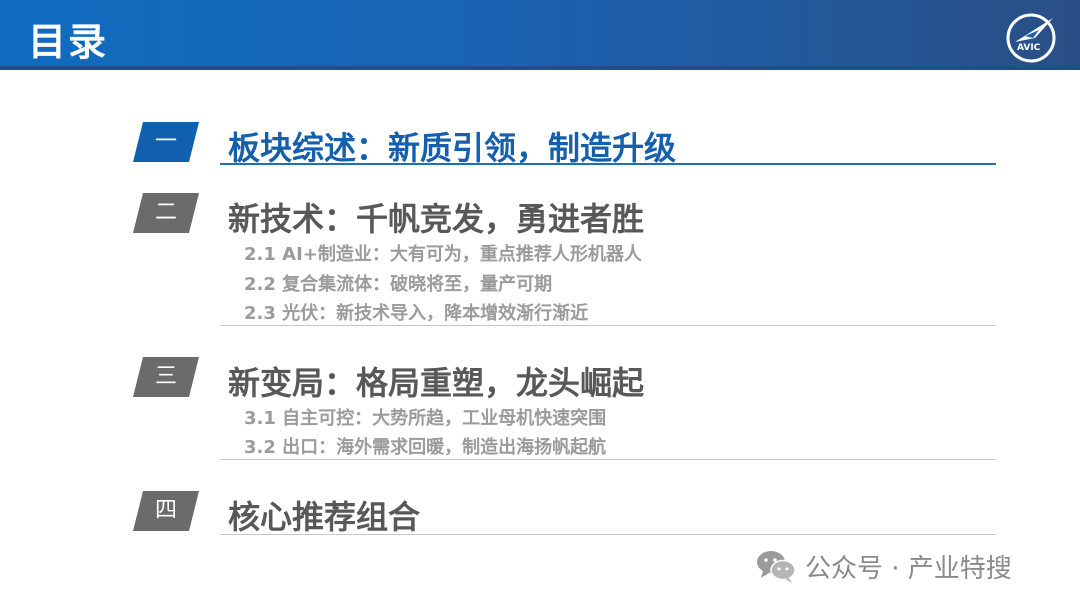  What do you see at coordinates (398, 283) in the screenshot?
I see `section-2-sub-2: 2.2 复合集流体：破晓将至，量产可期` at bounding box center [398, 283].